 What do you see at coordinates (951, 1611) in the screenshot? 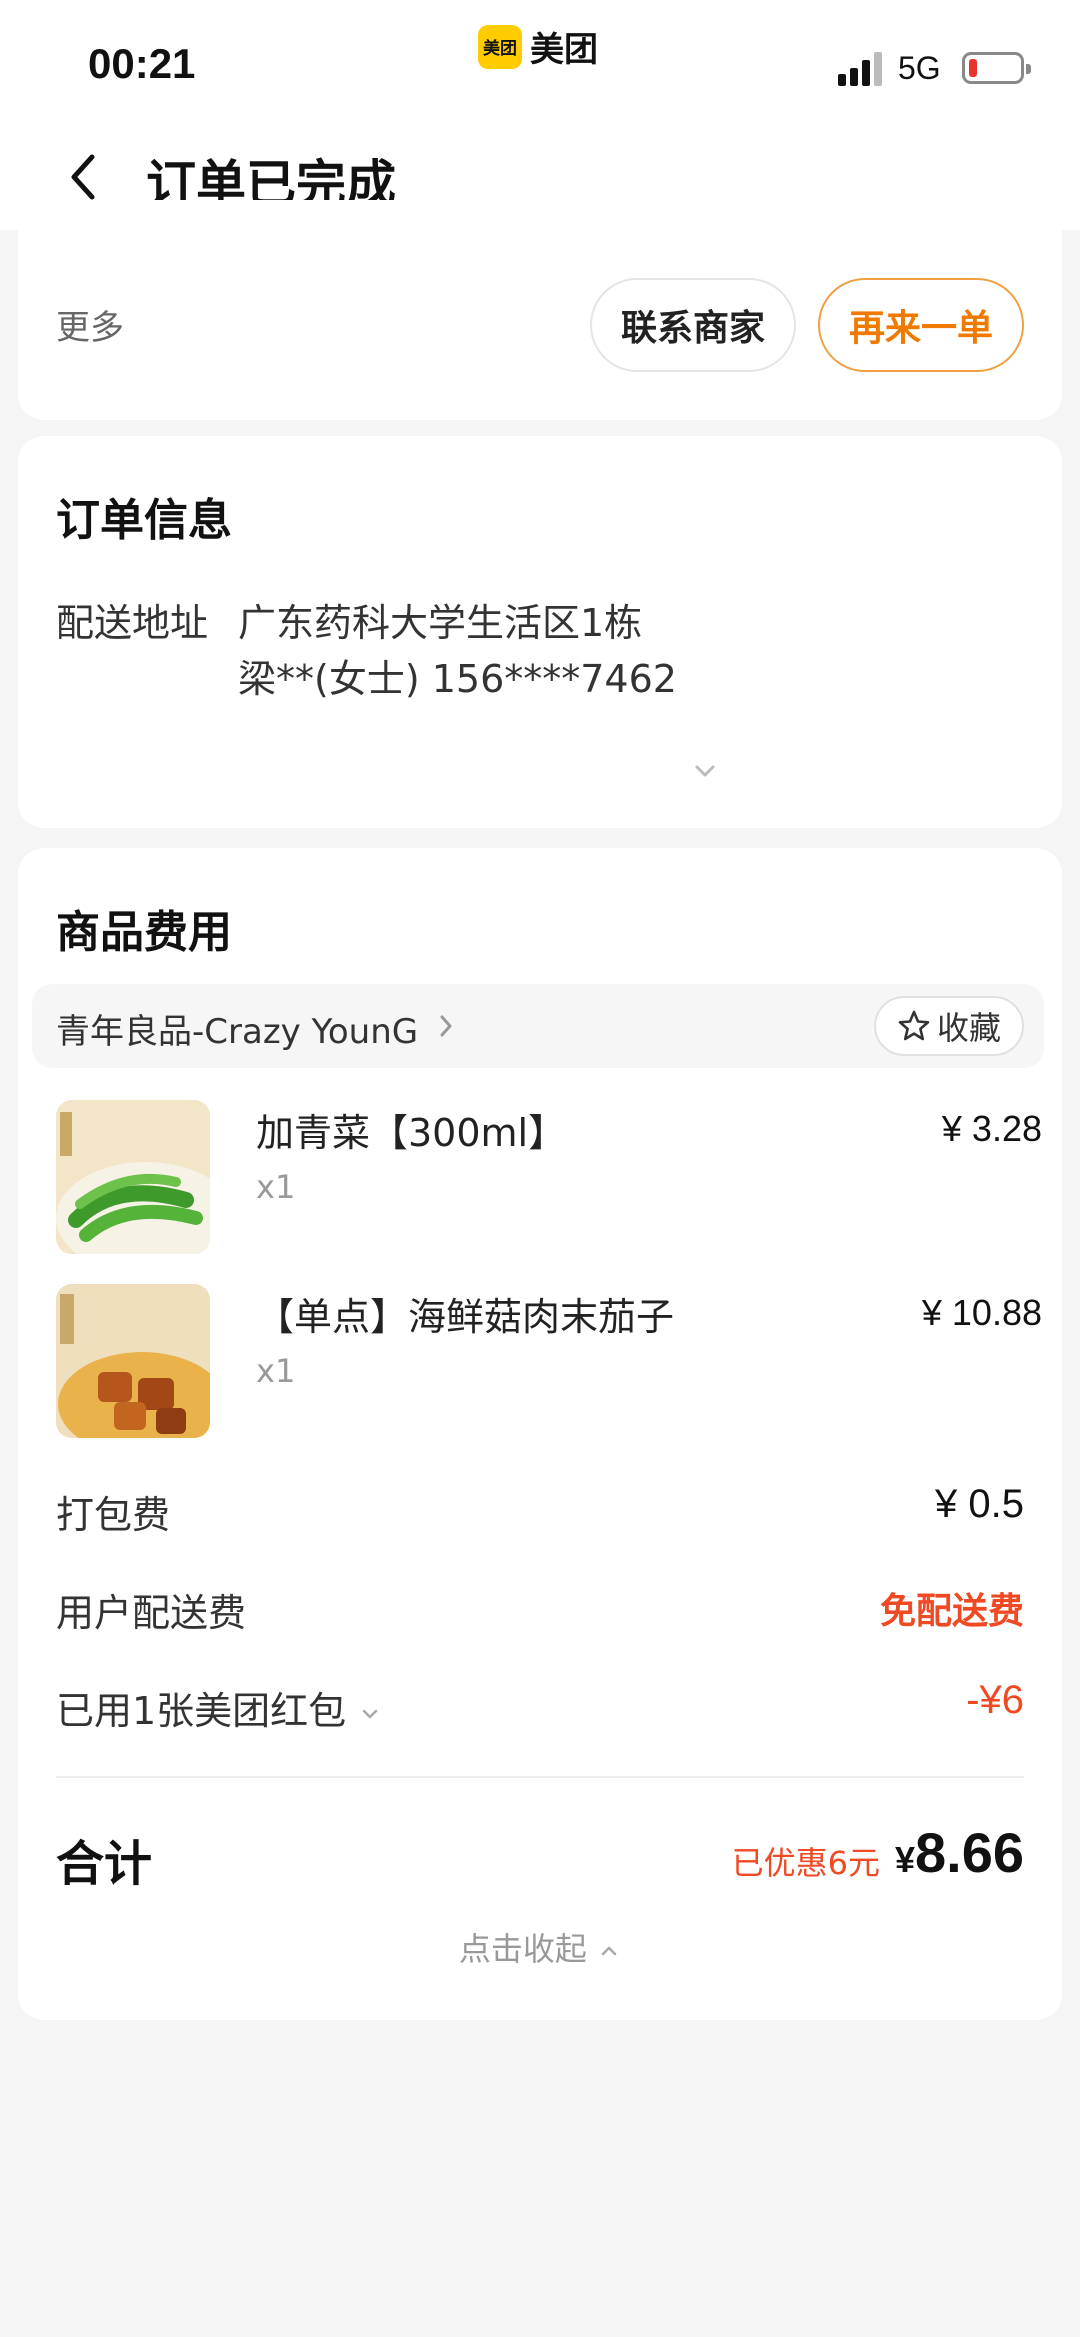
I see `delivery-fee-value: 免配送费` at bounding box center [951, 1611].